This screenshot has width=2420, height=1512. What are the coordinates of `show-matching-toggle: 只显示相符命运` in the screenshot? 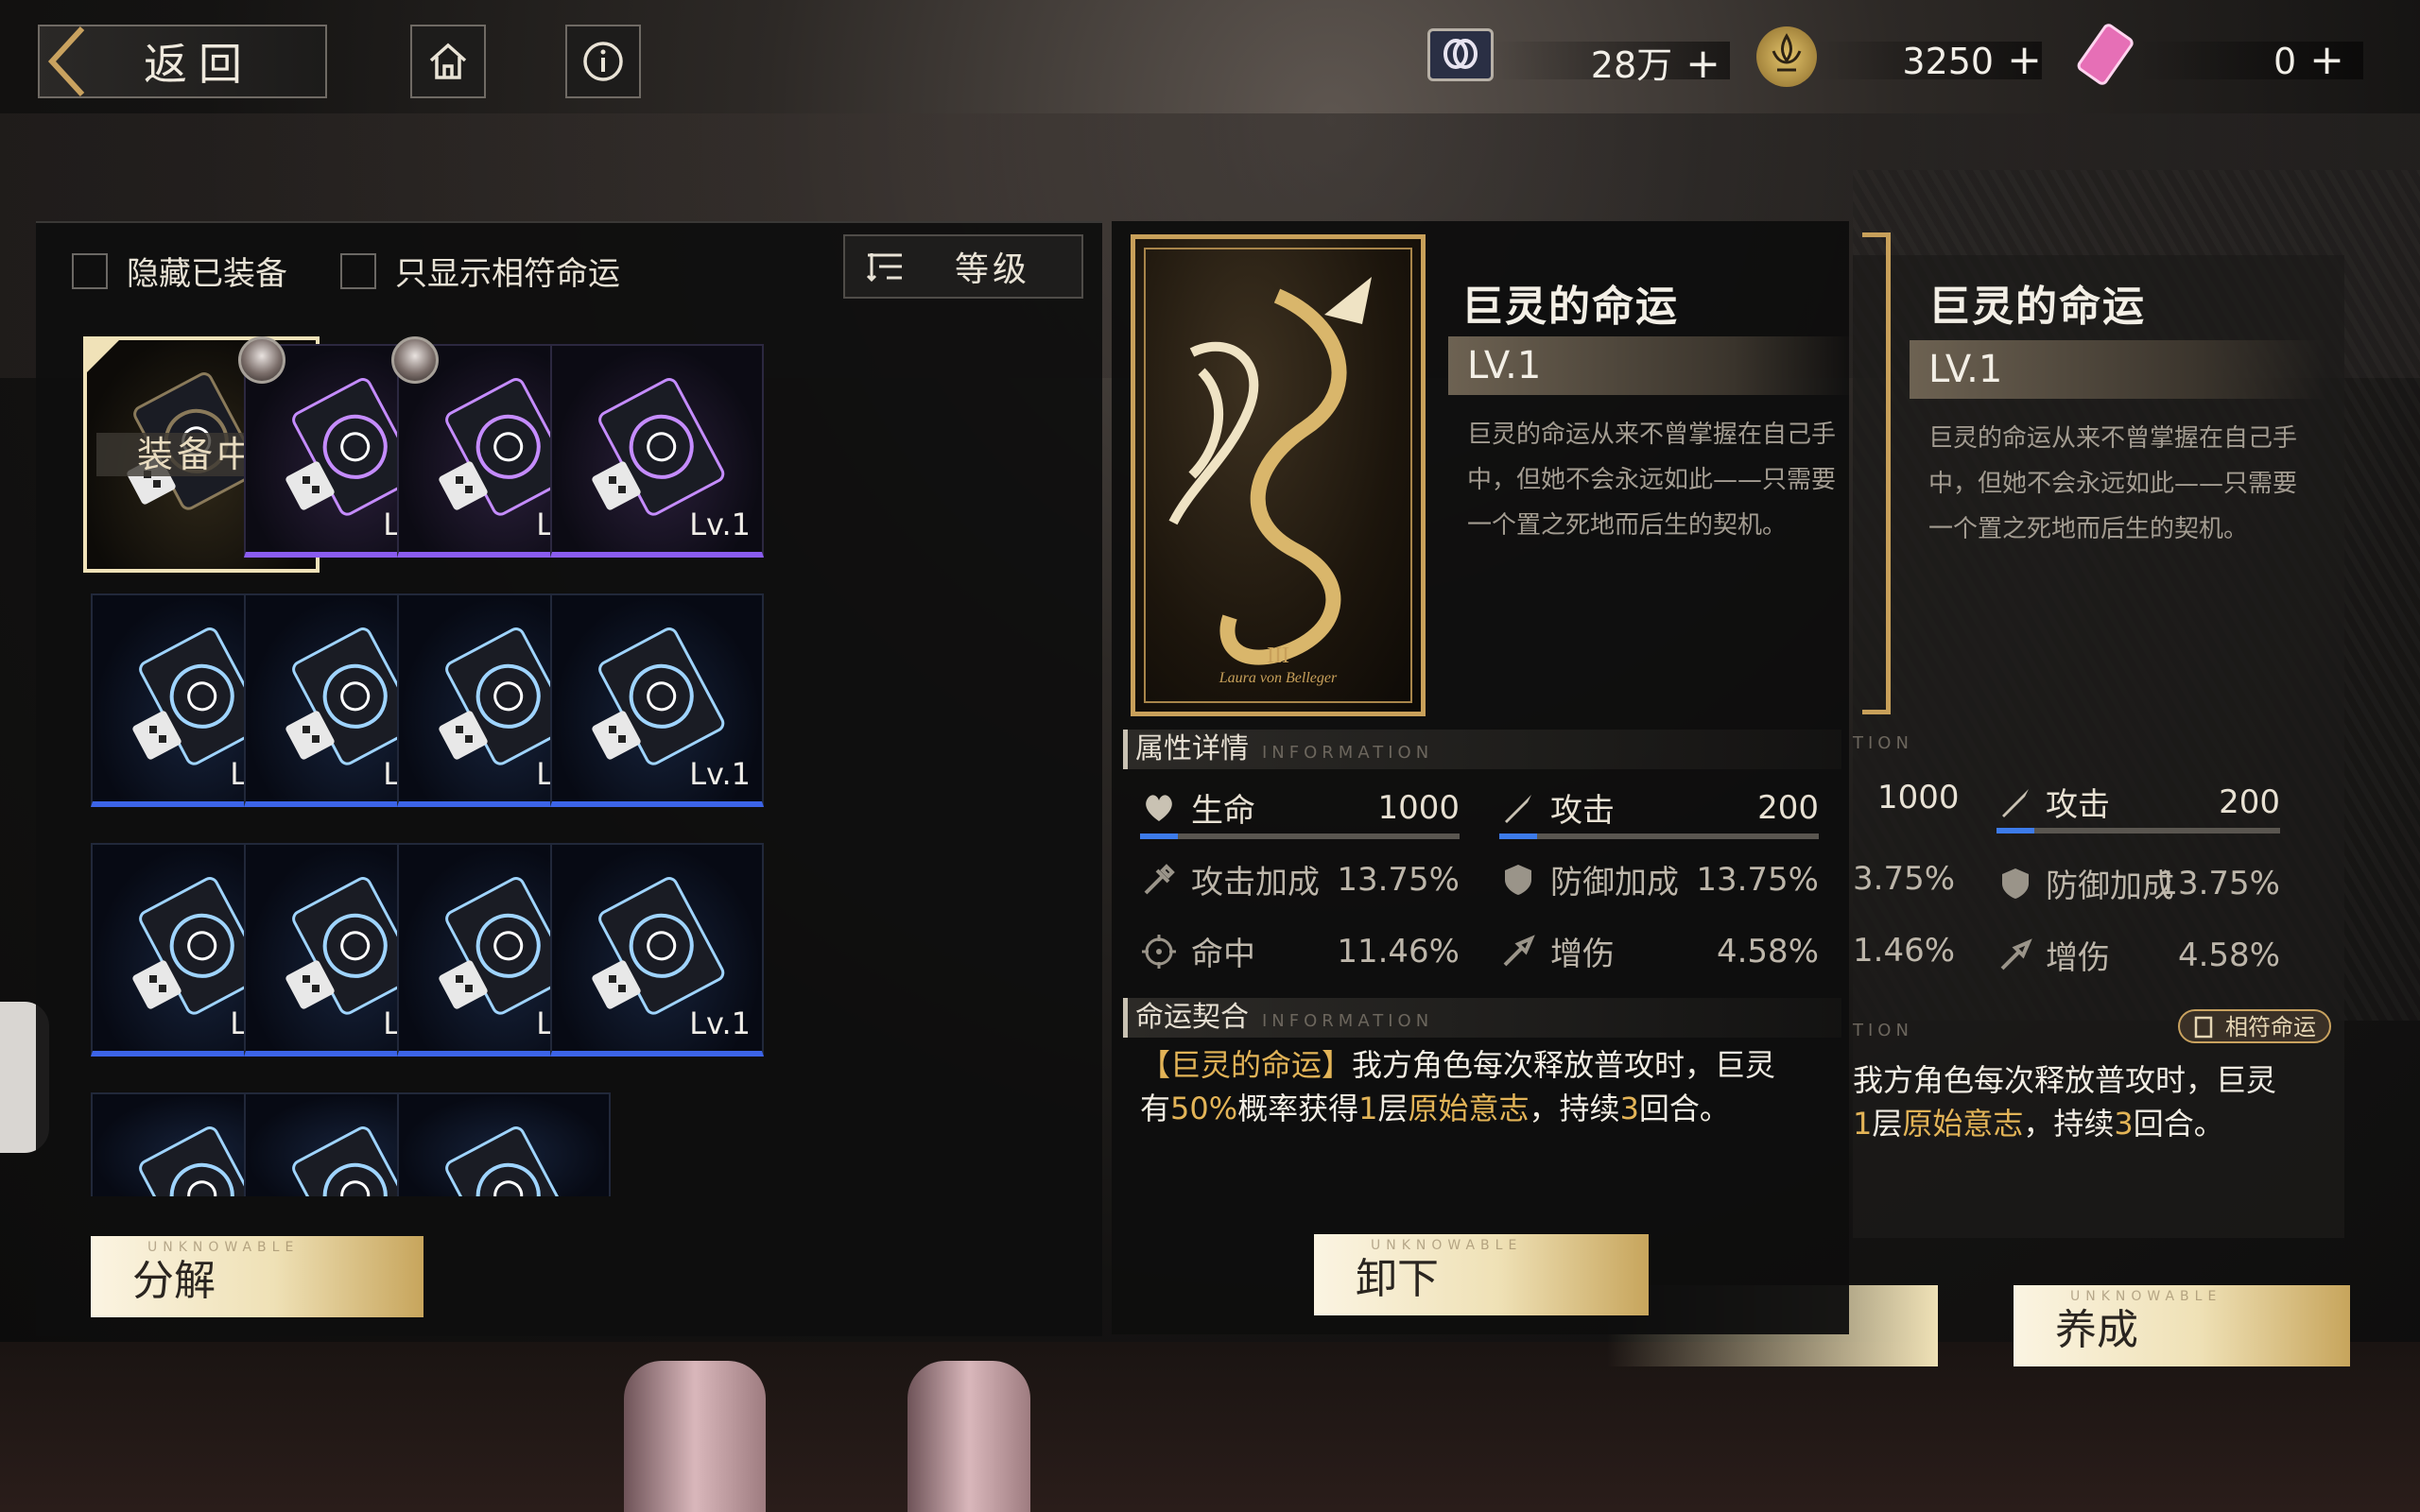 It's located at (480, 271).